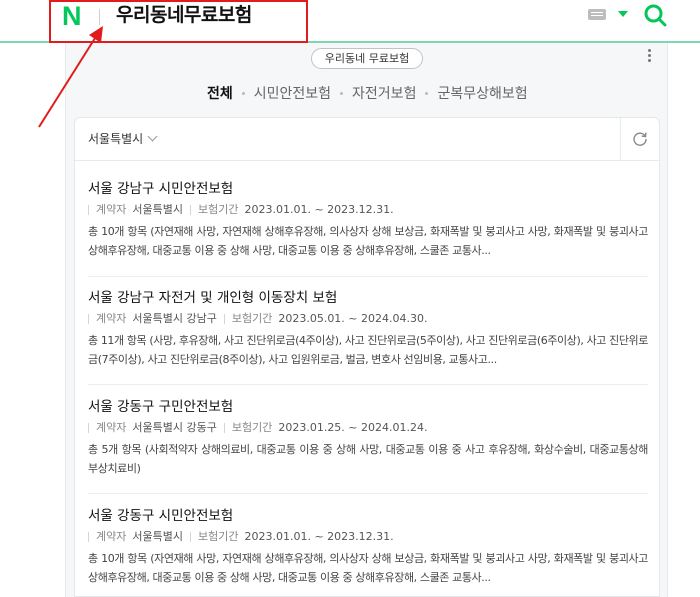  What do you see at coordinates (174, 427) in the screenshot?
I see `contractor-value: 서울특별시 강동구` at bounding box center [174, 427].